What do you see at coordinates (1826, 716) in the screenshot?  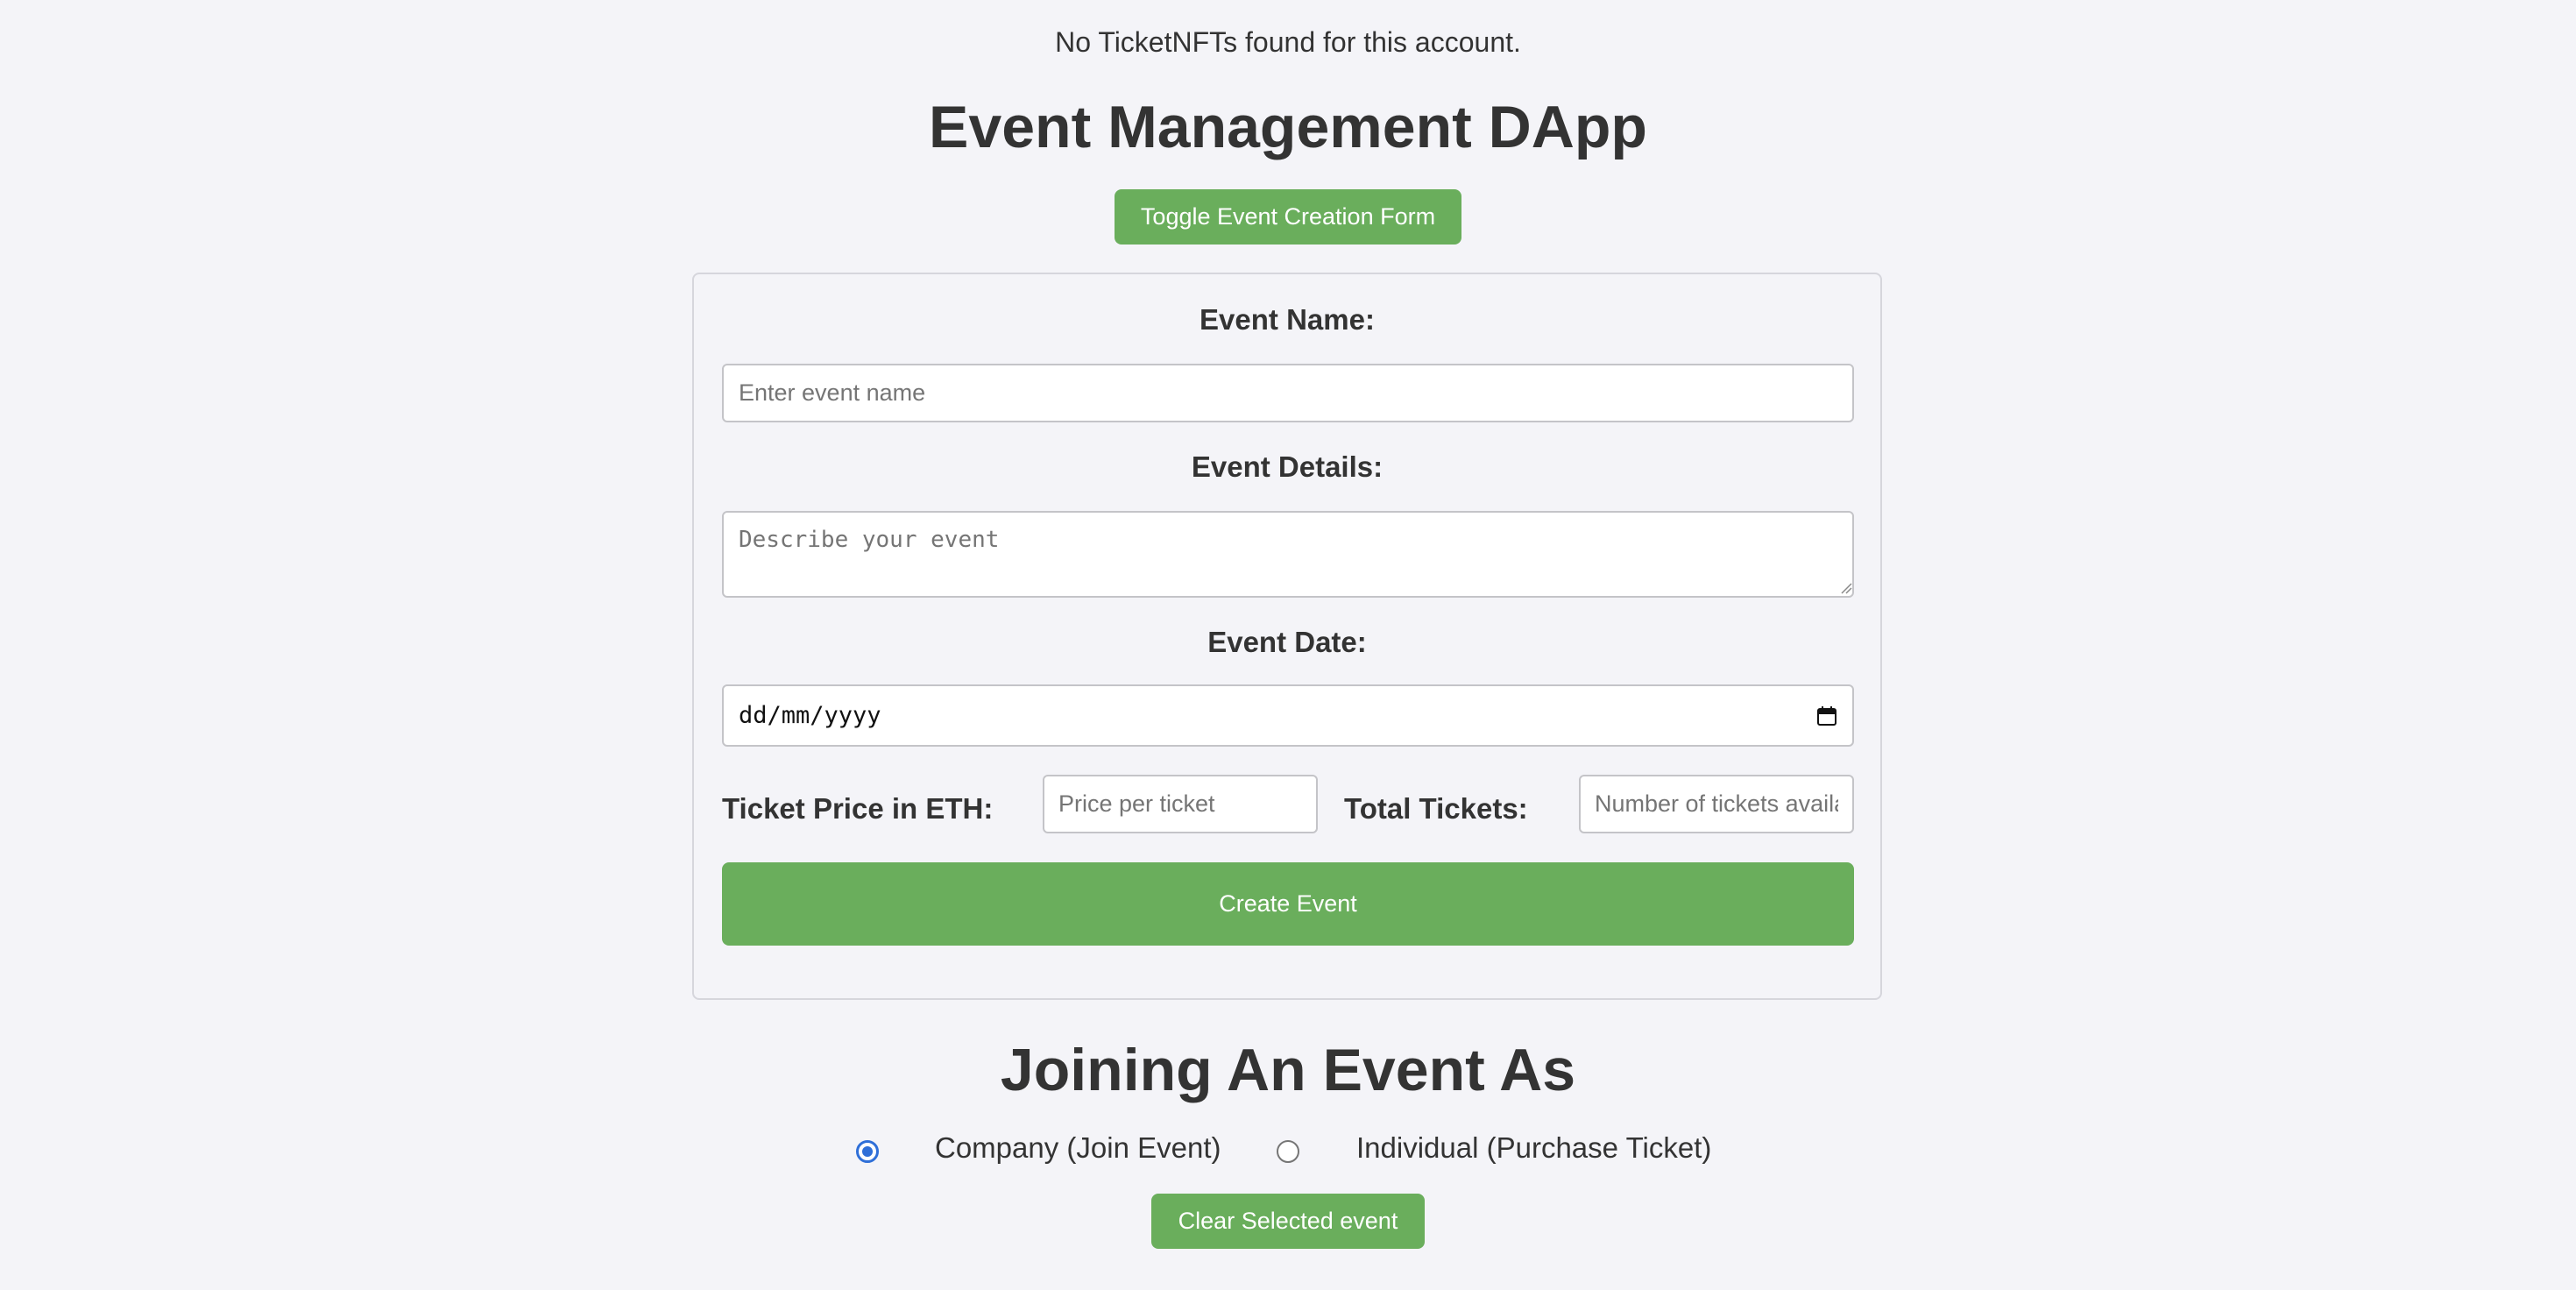 I see `calendar-icon` at bounding box center [1826, 716].